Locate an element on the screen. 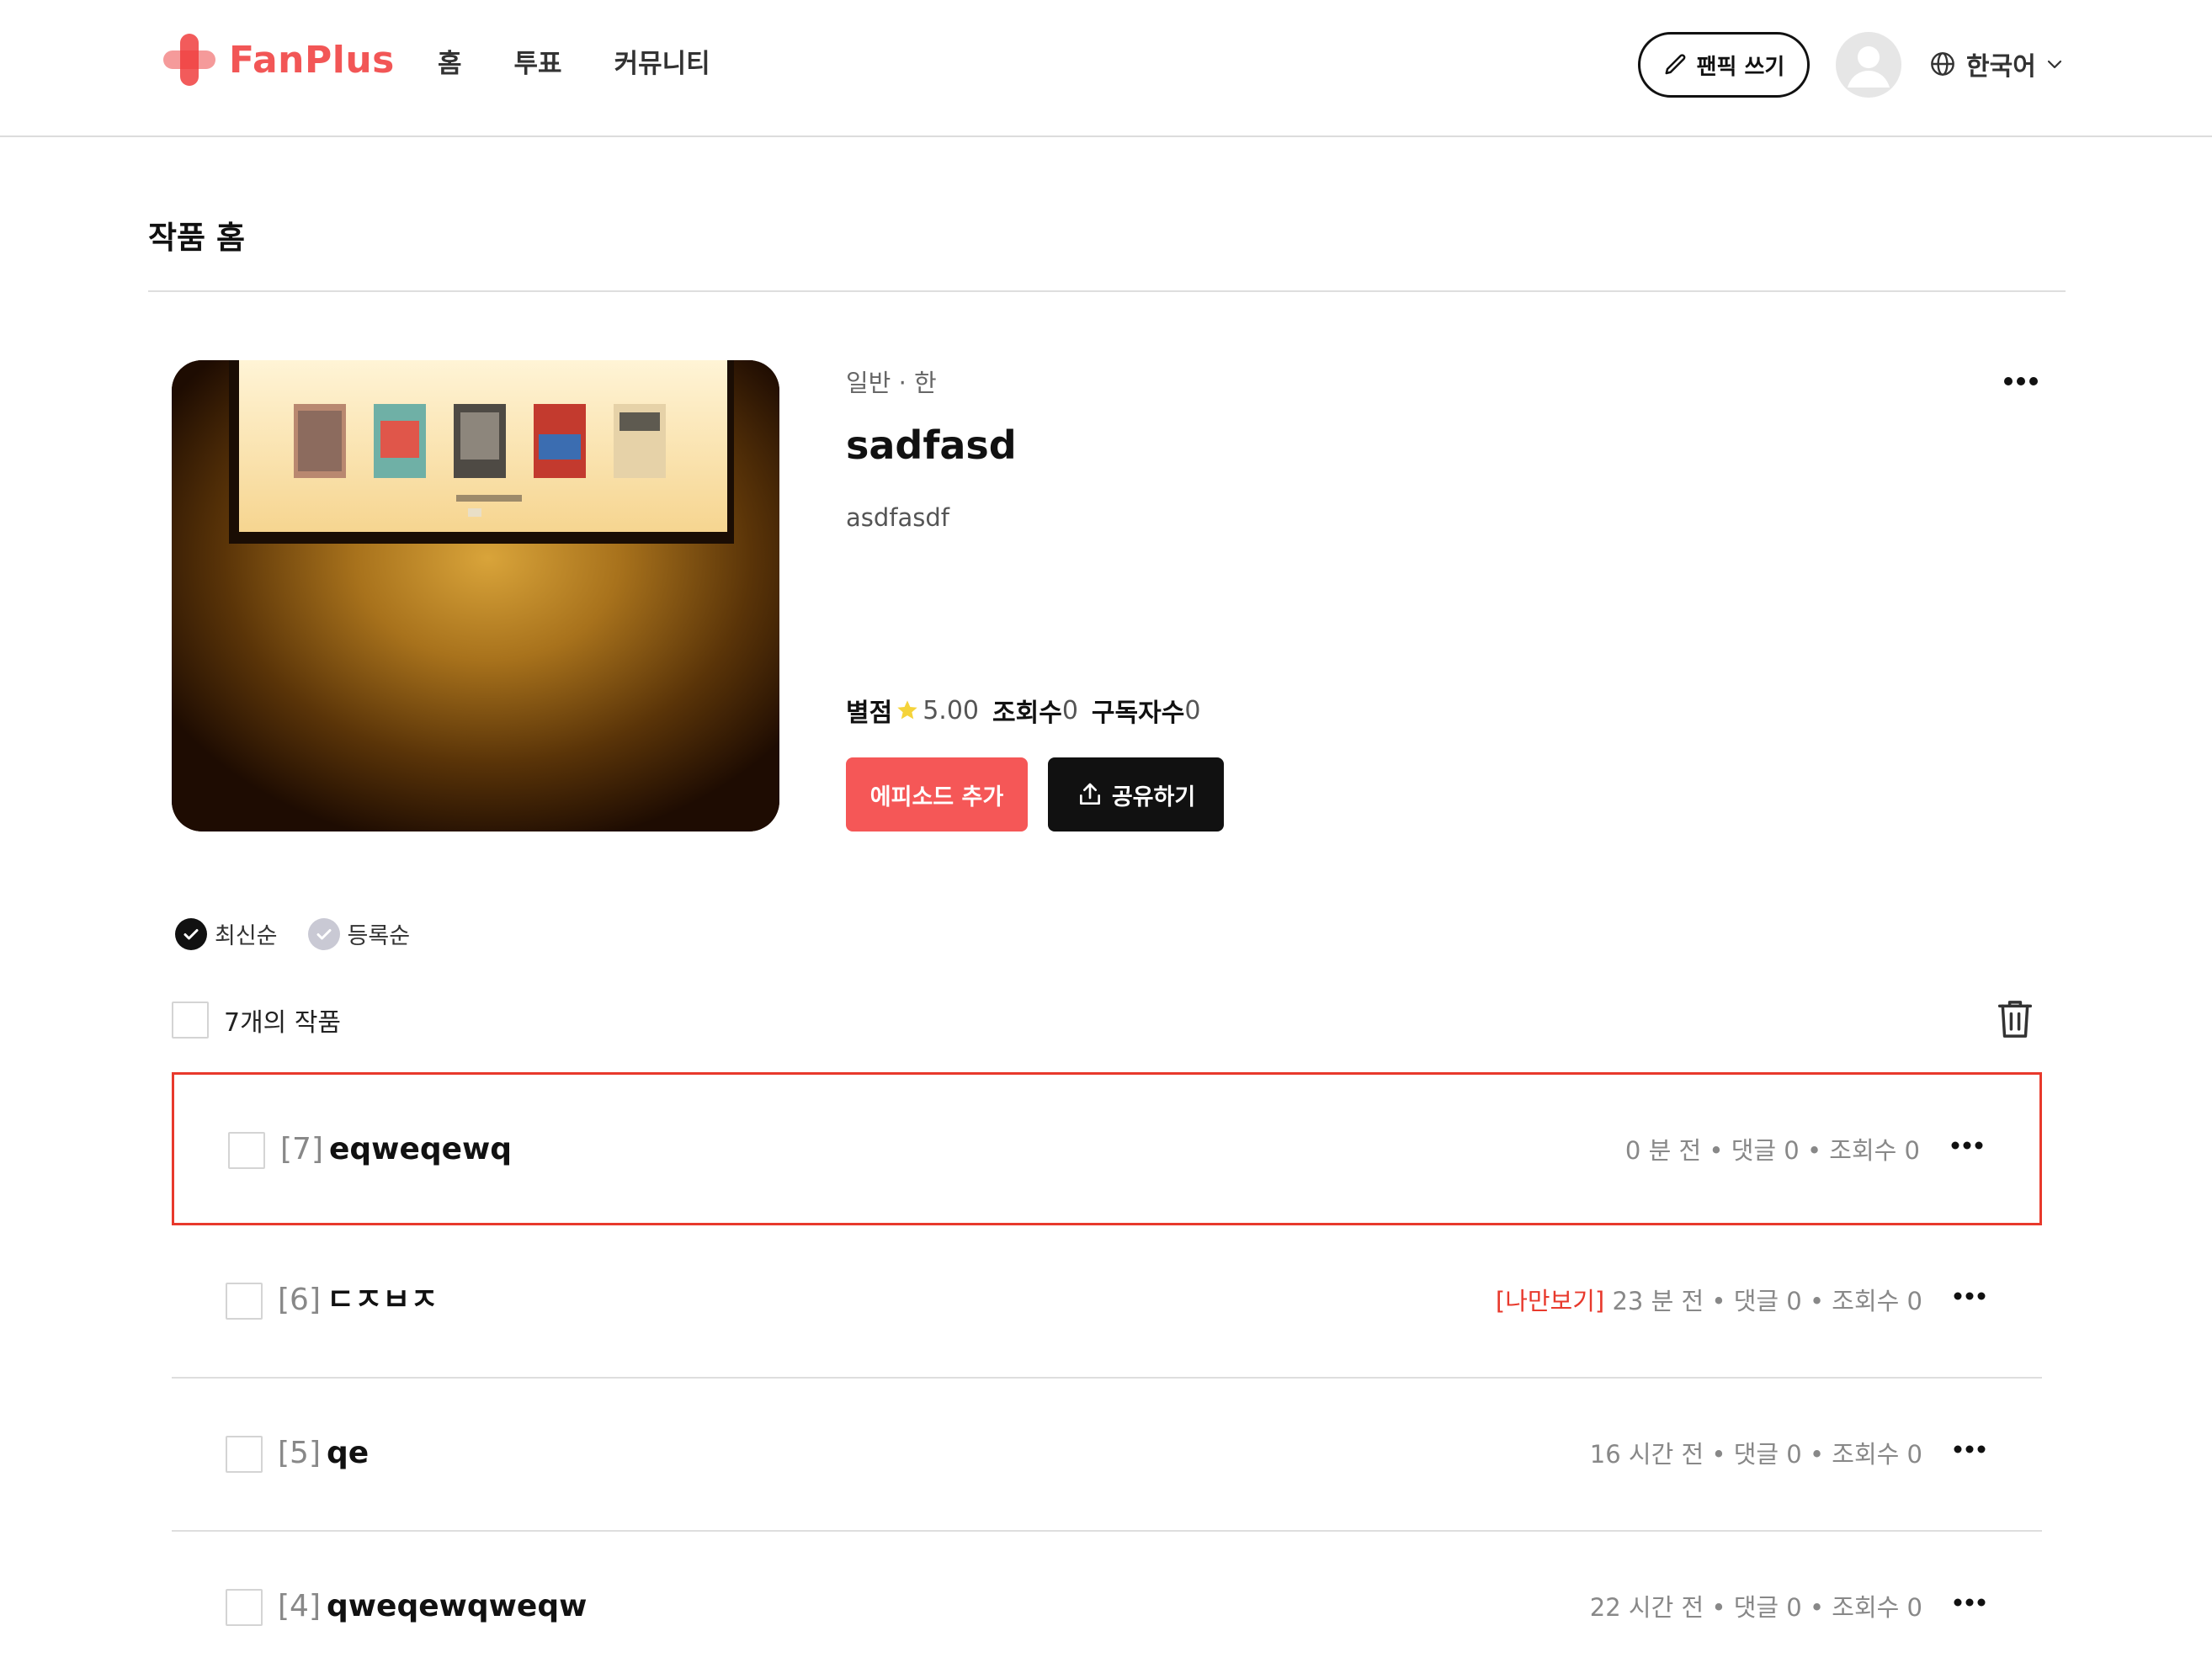 The width and height of the screenshot is (2212, 1663). rating-label: 별점 is located at coordinates (869, 713).